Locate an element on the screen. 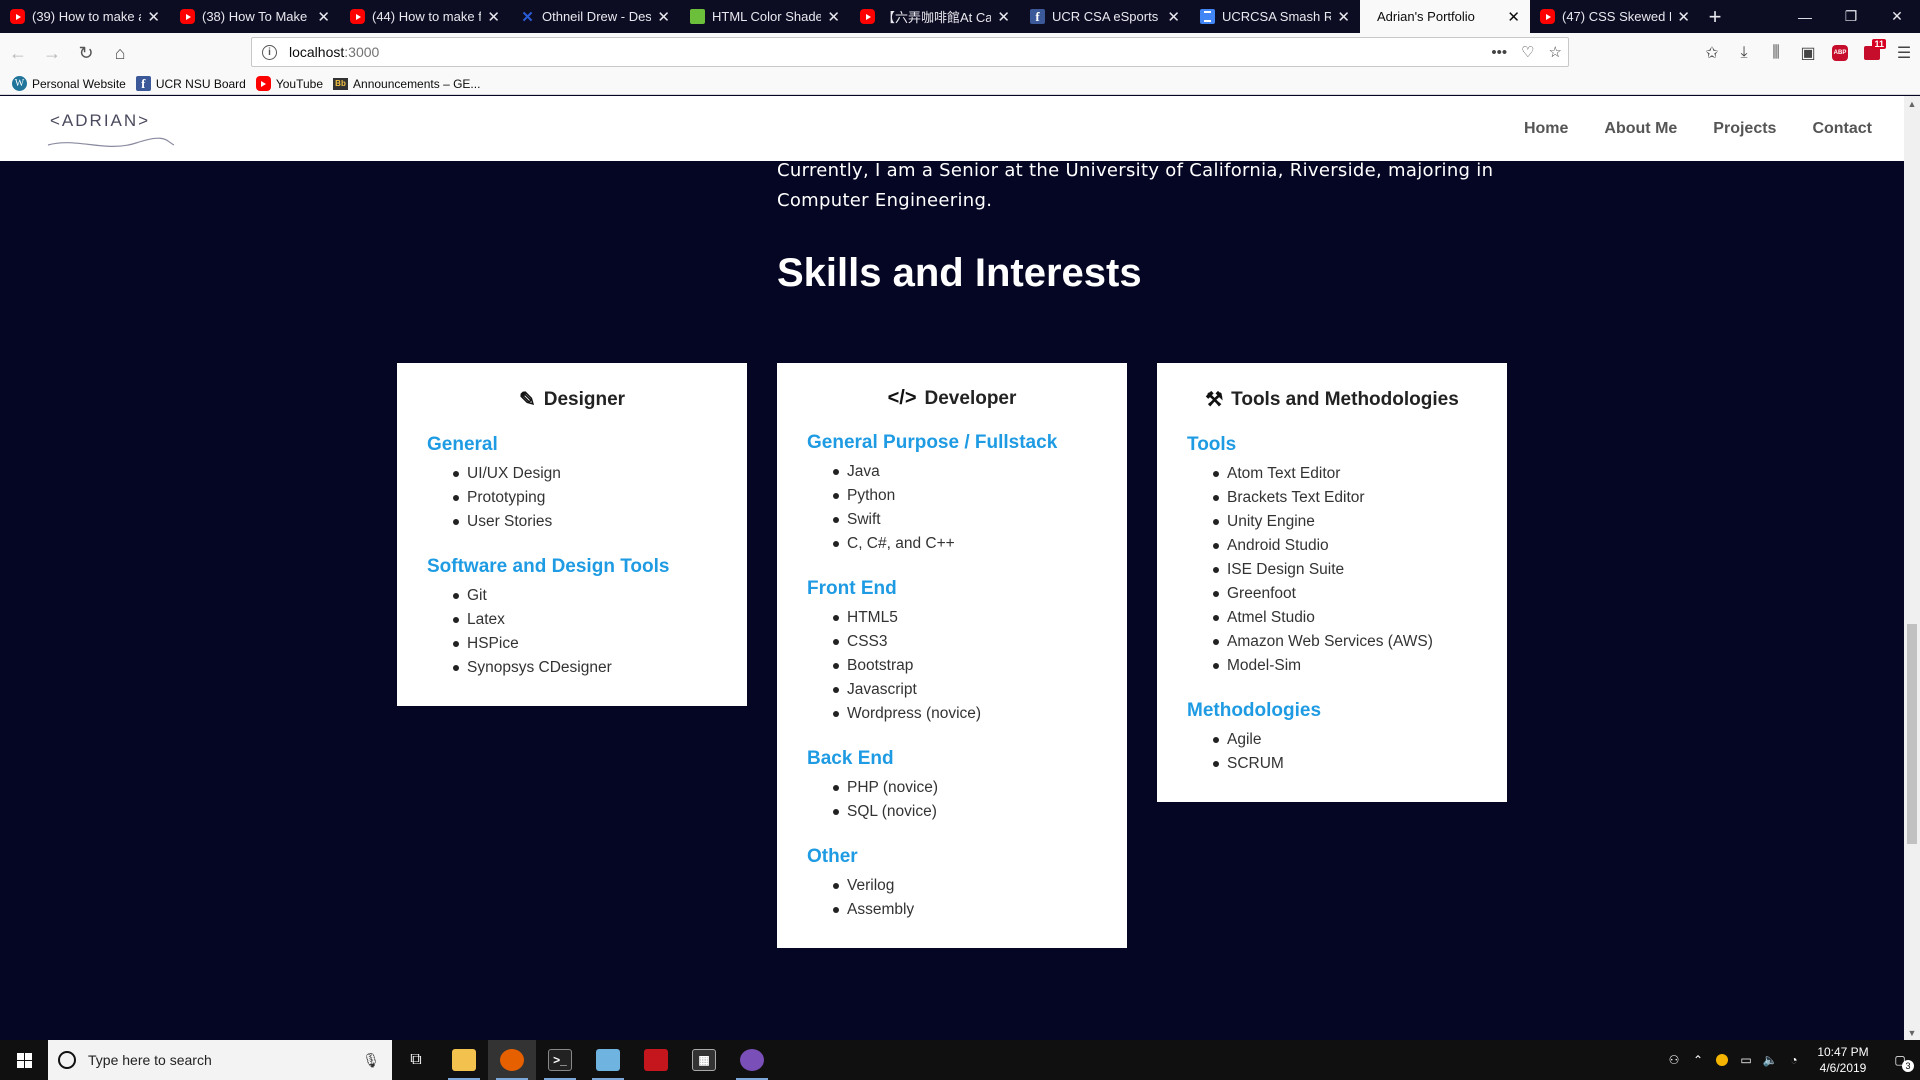 Image resolution: width=1920 pixels, height=1080 pixels. site-logo: <ADRIAN> is located at coordinates (111, 131).